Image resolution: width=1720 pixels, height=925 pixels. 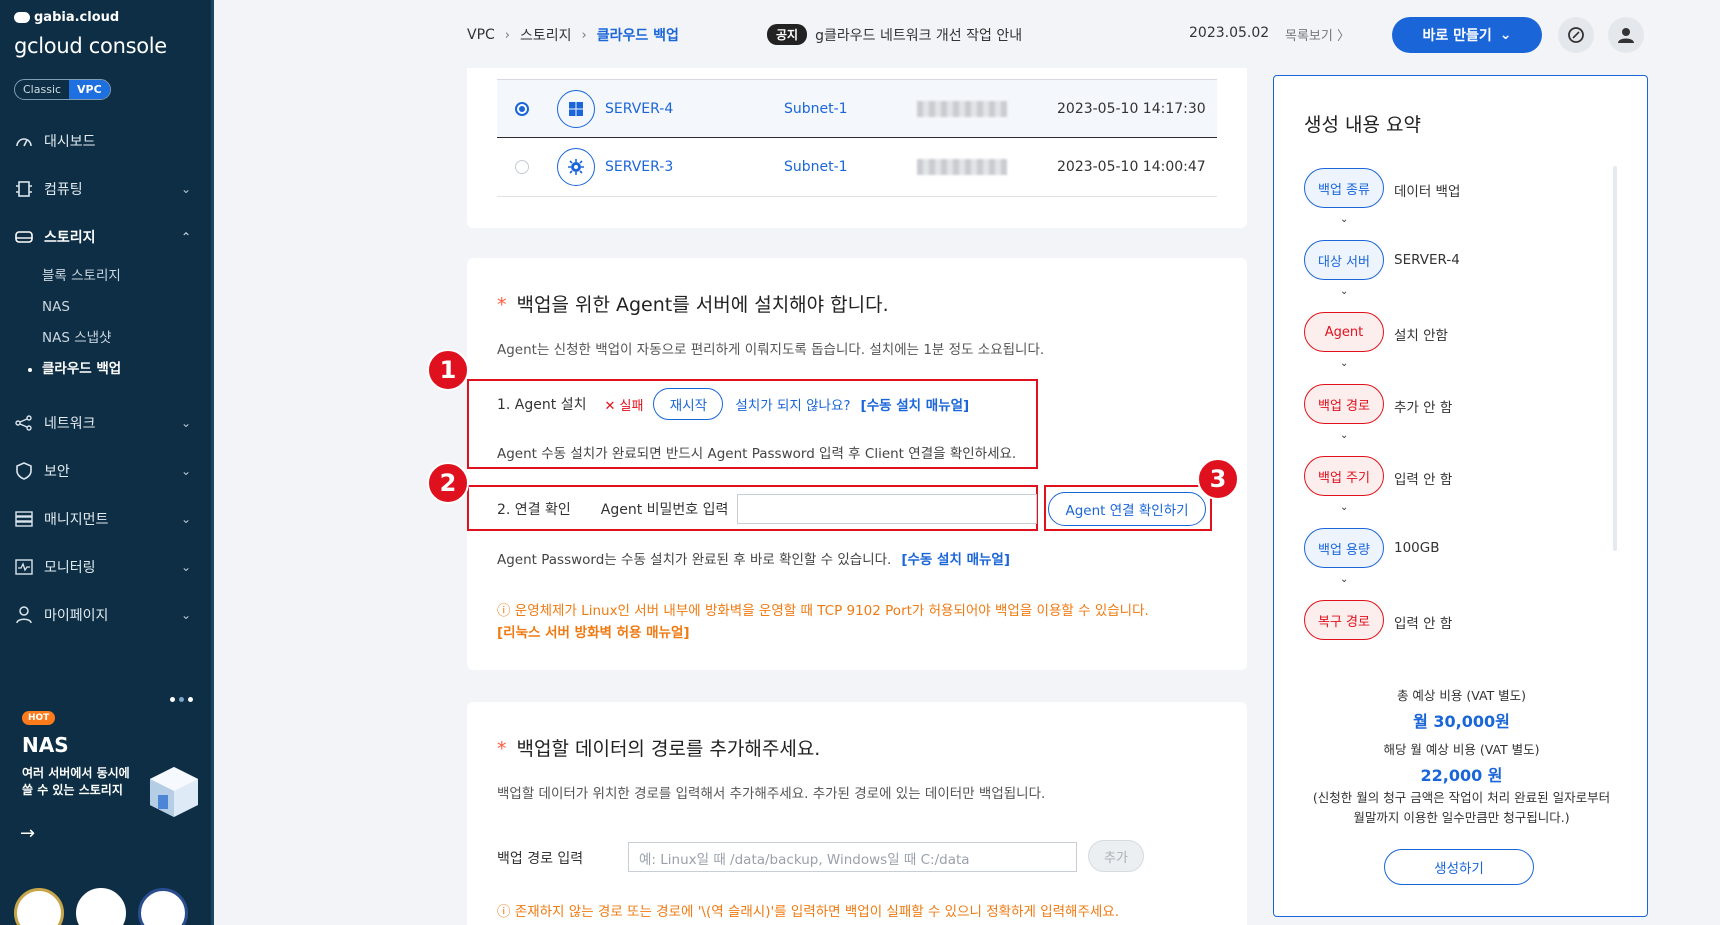 I want to click on firewall-manual-link: [리눅스 서버 방화벽 허용 매뉴얼], so click(x=593, y=631).